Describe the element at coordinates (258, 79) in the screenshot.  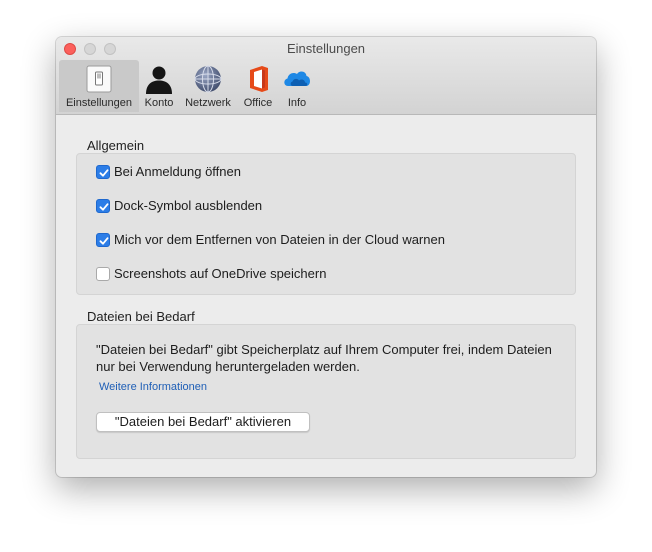
I see `office-icon` at that location.